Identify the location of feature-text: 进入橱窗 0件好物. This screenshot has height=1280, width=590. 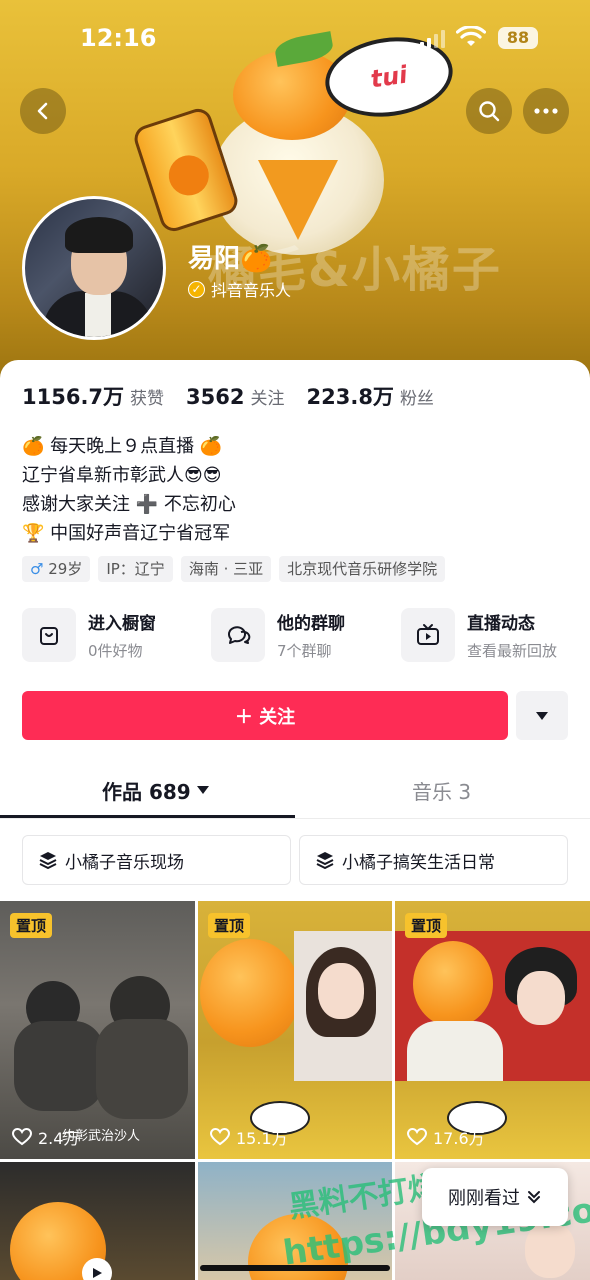
(122, 635).